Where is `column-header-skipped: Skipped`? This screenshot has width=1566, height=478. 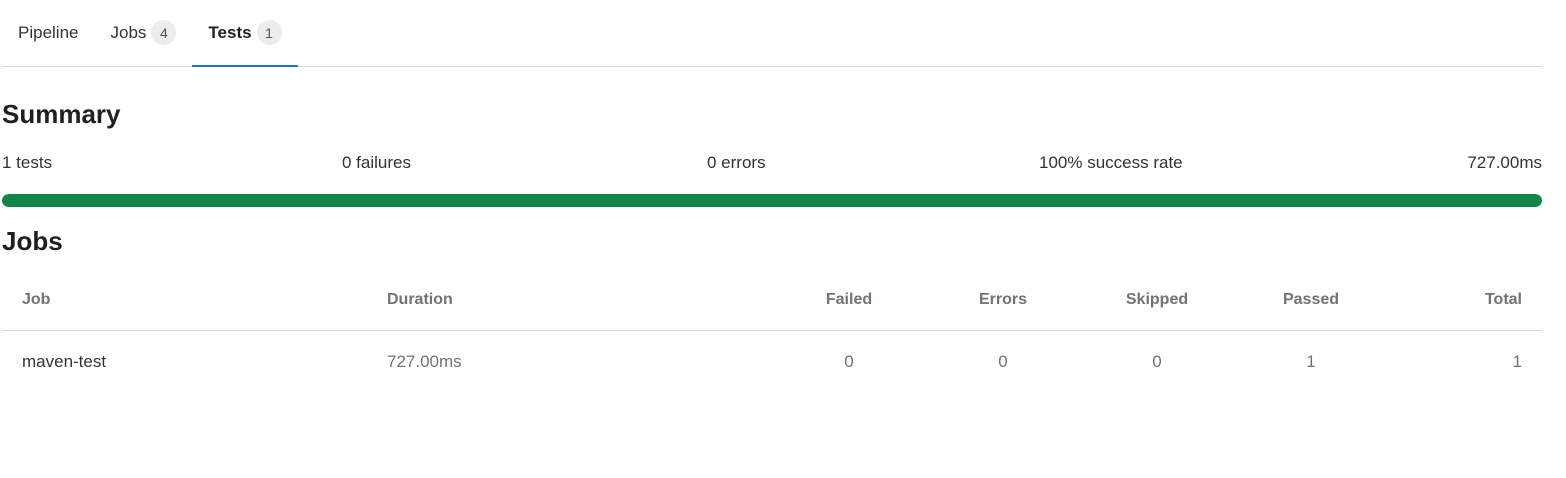
column-header-skipped: Skipped is located at coordinates (1157, 299).